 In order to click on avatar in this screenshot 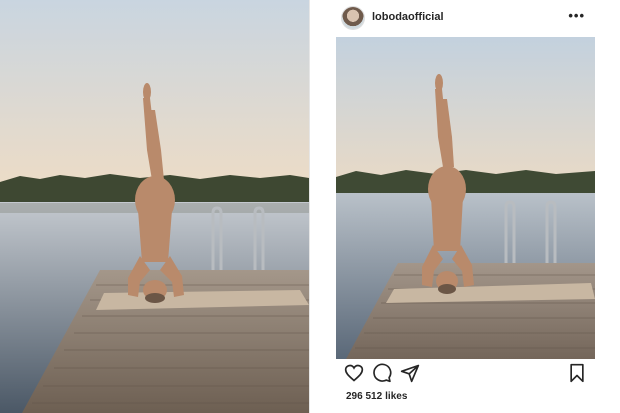, I will do `click(353, 18)`.